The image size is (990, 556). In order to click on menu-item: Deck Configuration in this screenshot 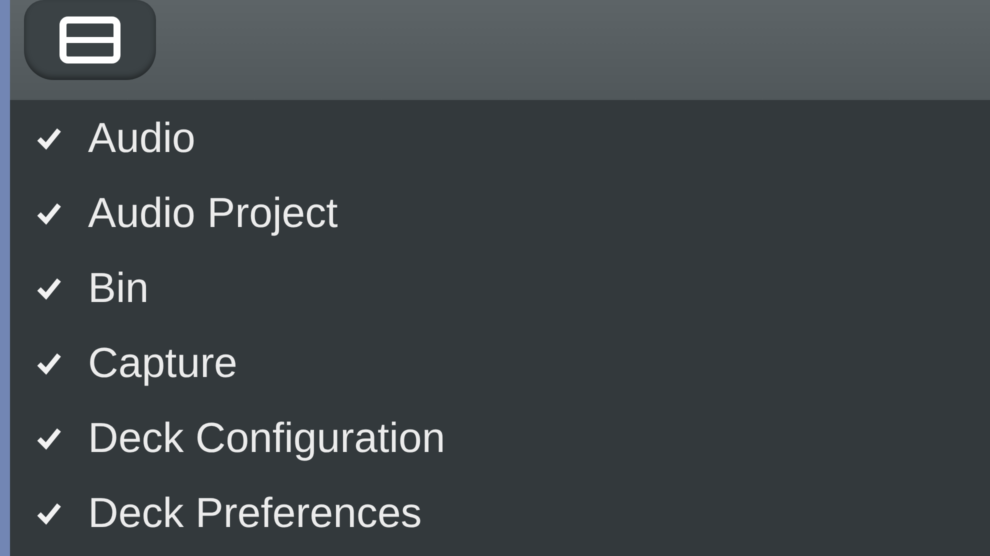, I will do `click(500, 437)`.